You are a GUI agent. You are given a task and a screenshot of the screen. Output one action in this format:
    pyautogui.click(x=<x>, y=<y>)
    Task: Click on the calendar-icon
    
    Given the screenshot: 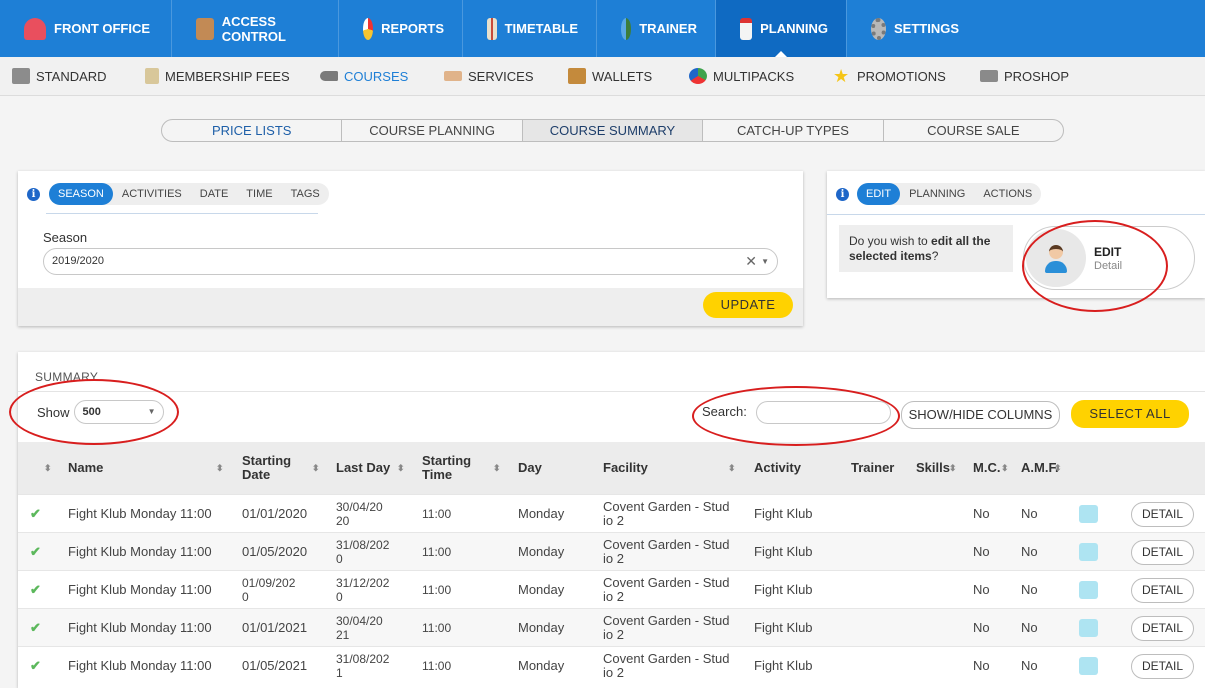 What is the action you would take?
    pyautogui.click(x=746, y=28)
    